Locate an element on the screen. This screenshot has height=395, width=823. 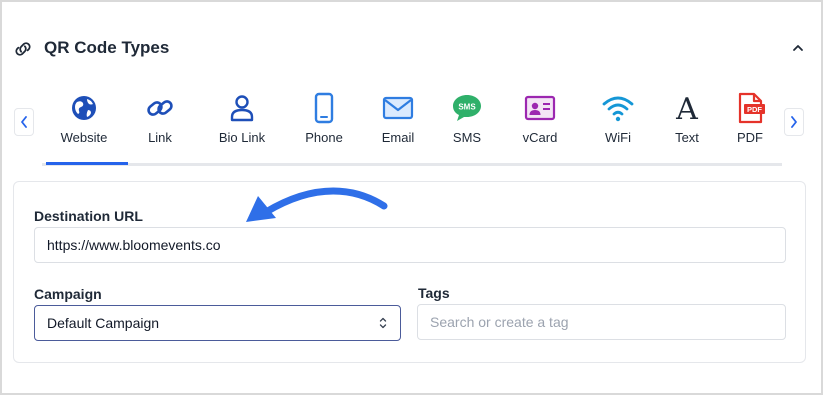
vcard-icon is located at coordinates (540, 108).